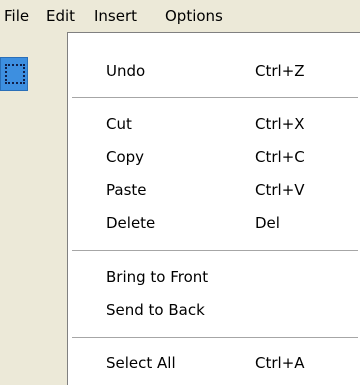 This screenshot has height=385, width=360. What do you see at coordinates (126, 71) in the screenshot?
I see `menu-item-label: Undo` at bounding box center [126, 71].